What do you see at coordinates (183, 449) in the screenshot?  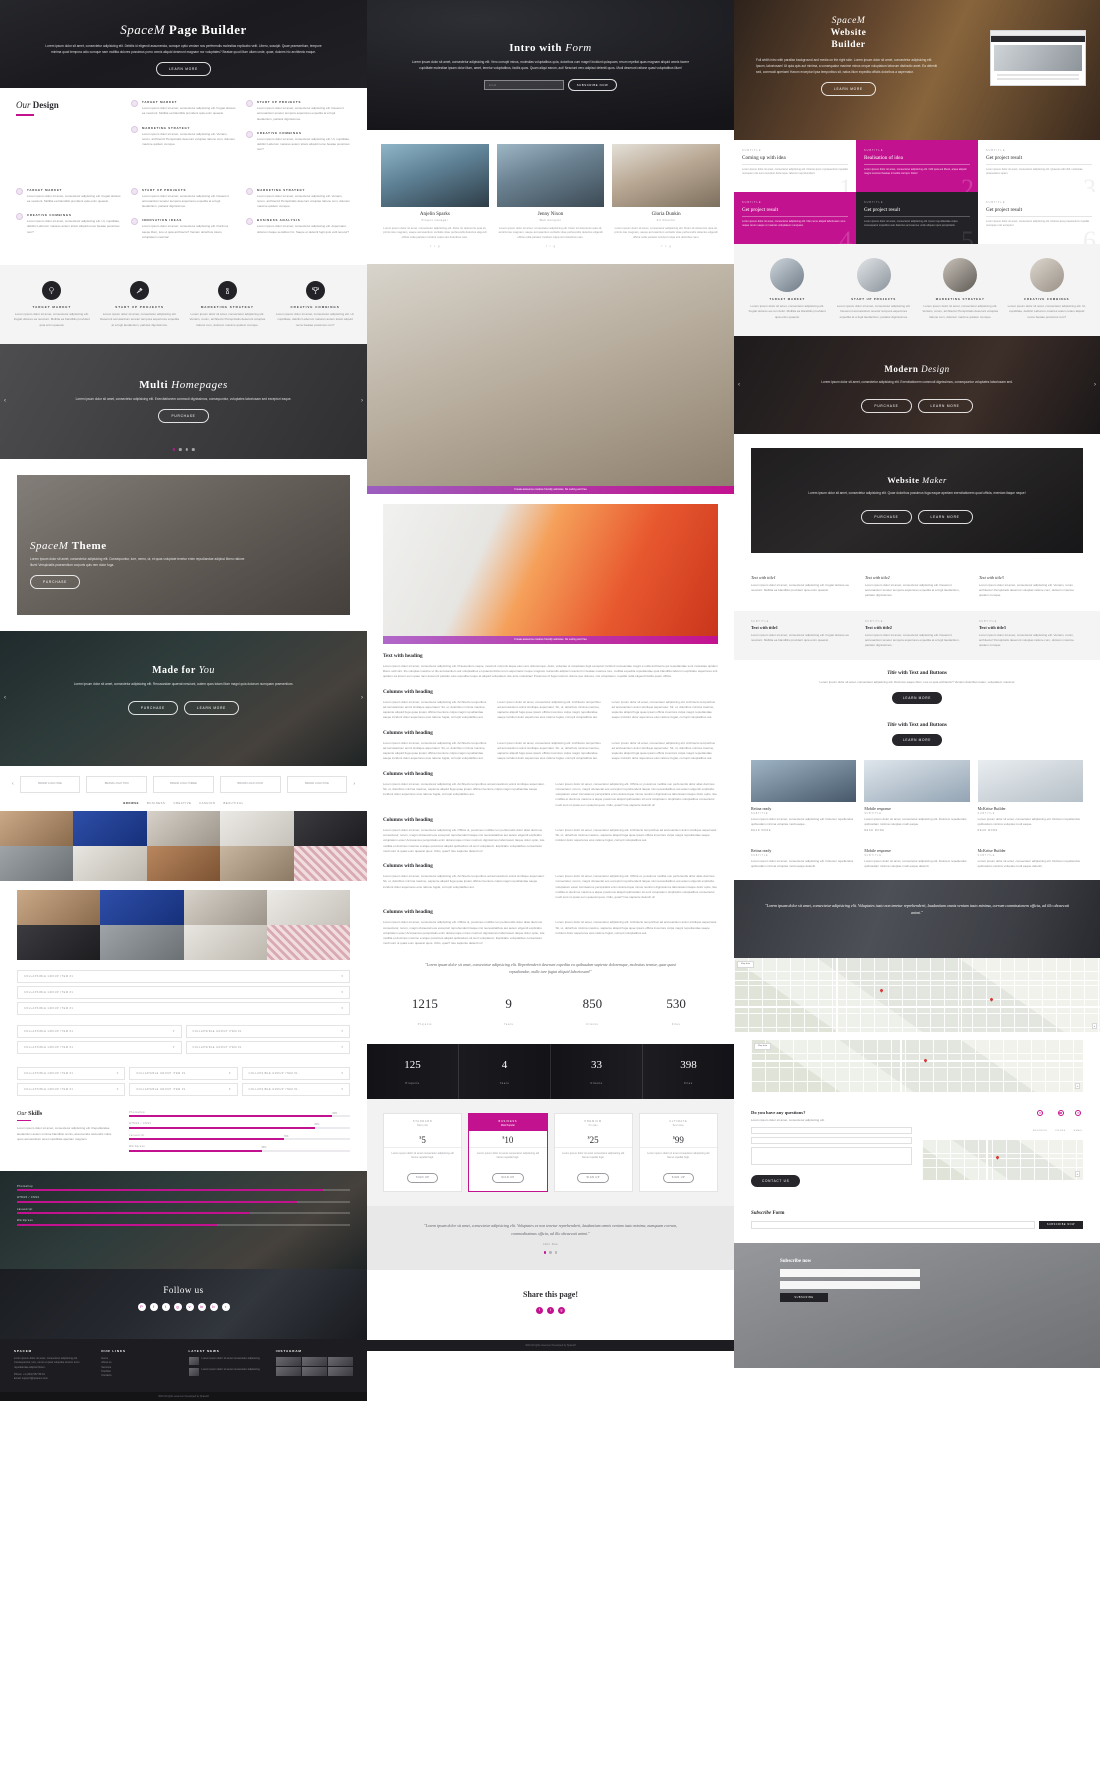 I see `slider-dots` at bounding box center [183, 449].